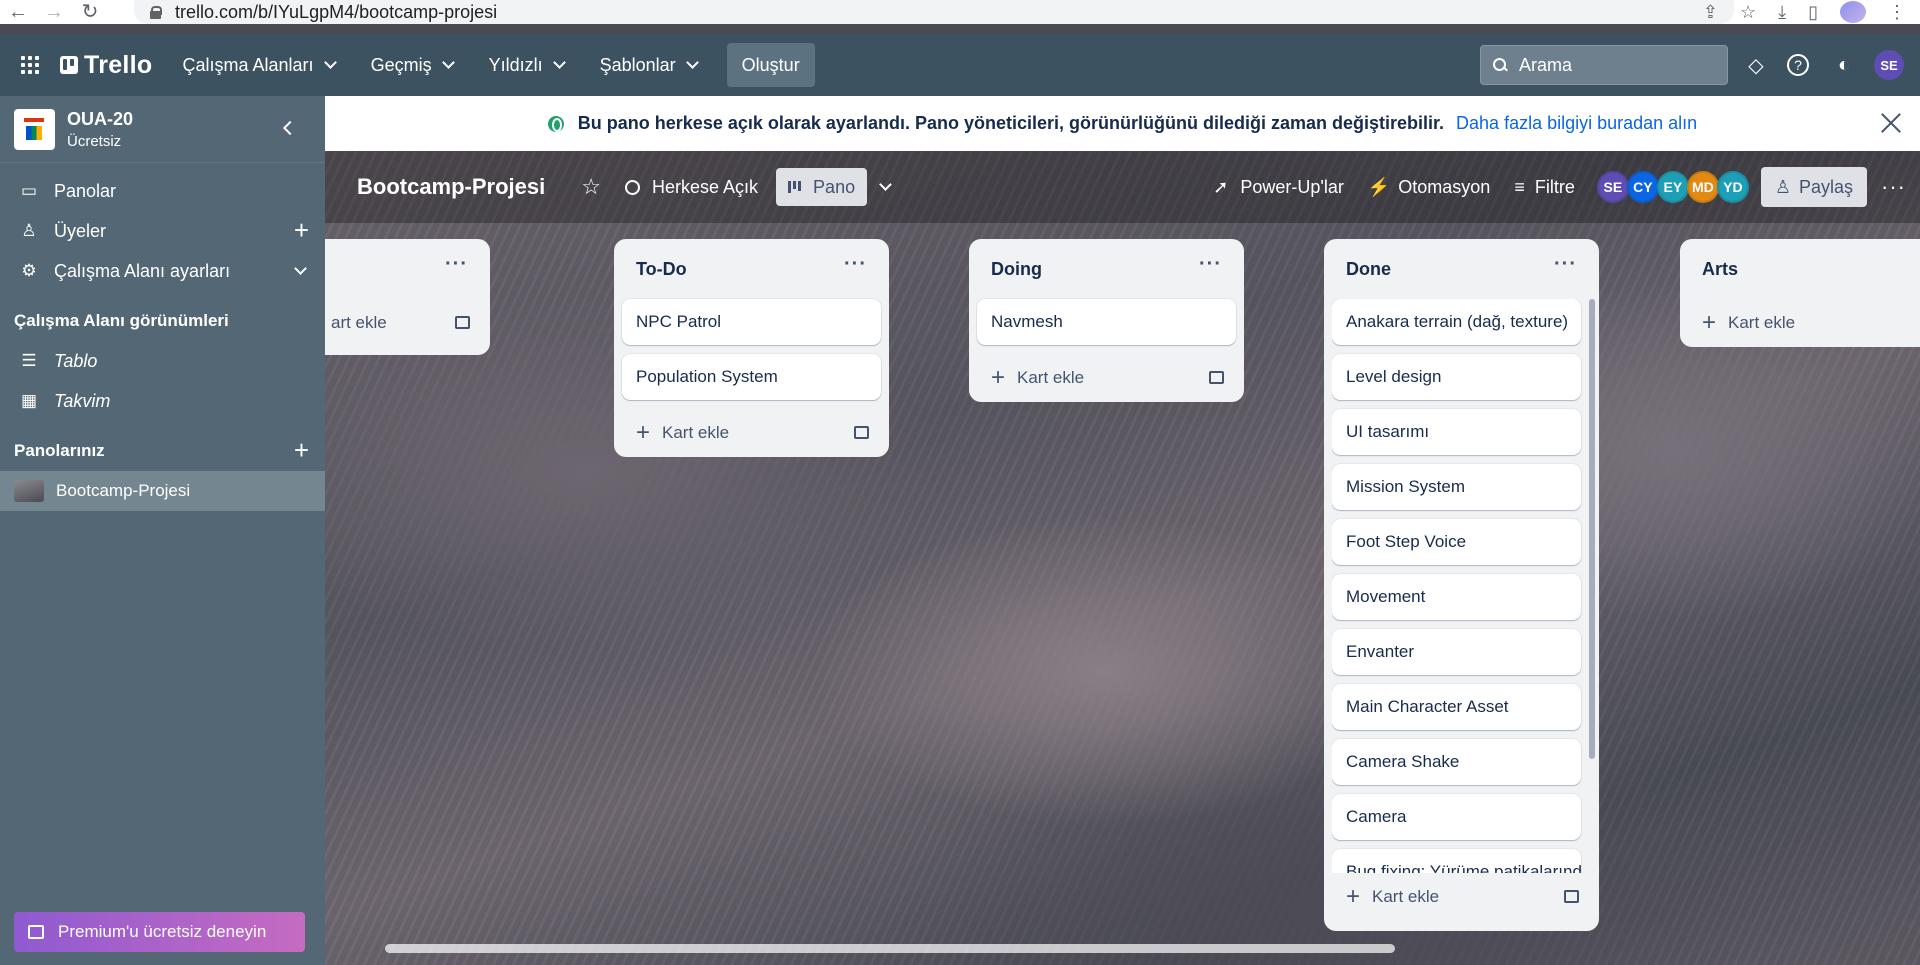  What do you see at coordinates (1456, 487) in the screenshot?
I see `card: Mission System` at bounding box center [1456, 487].